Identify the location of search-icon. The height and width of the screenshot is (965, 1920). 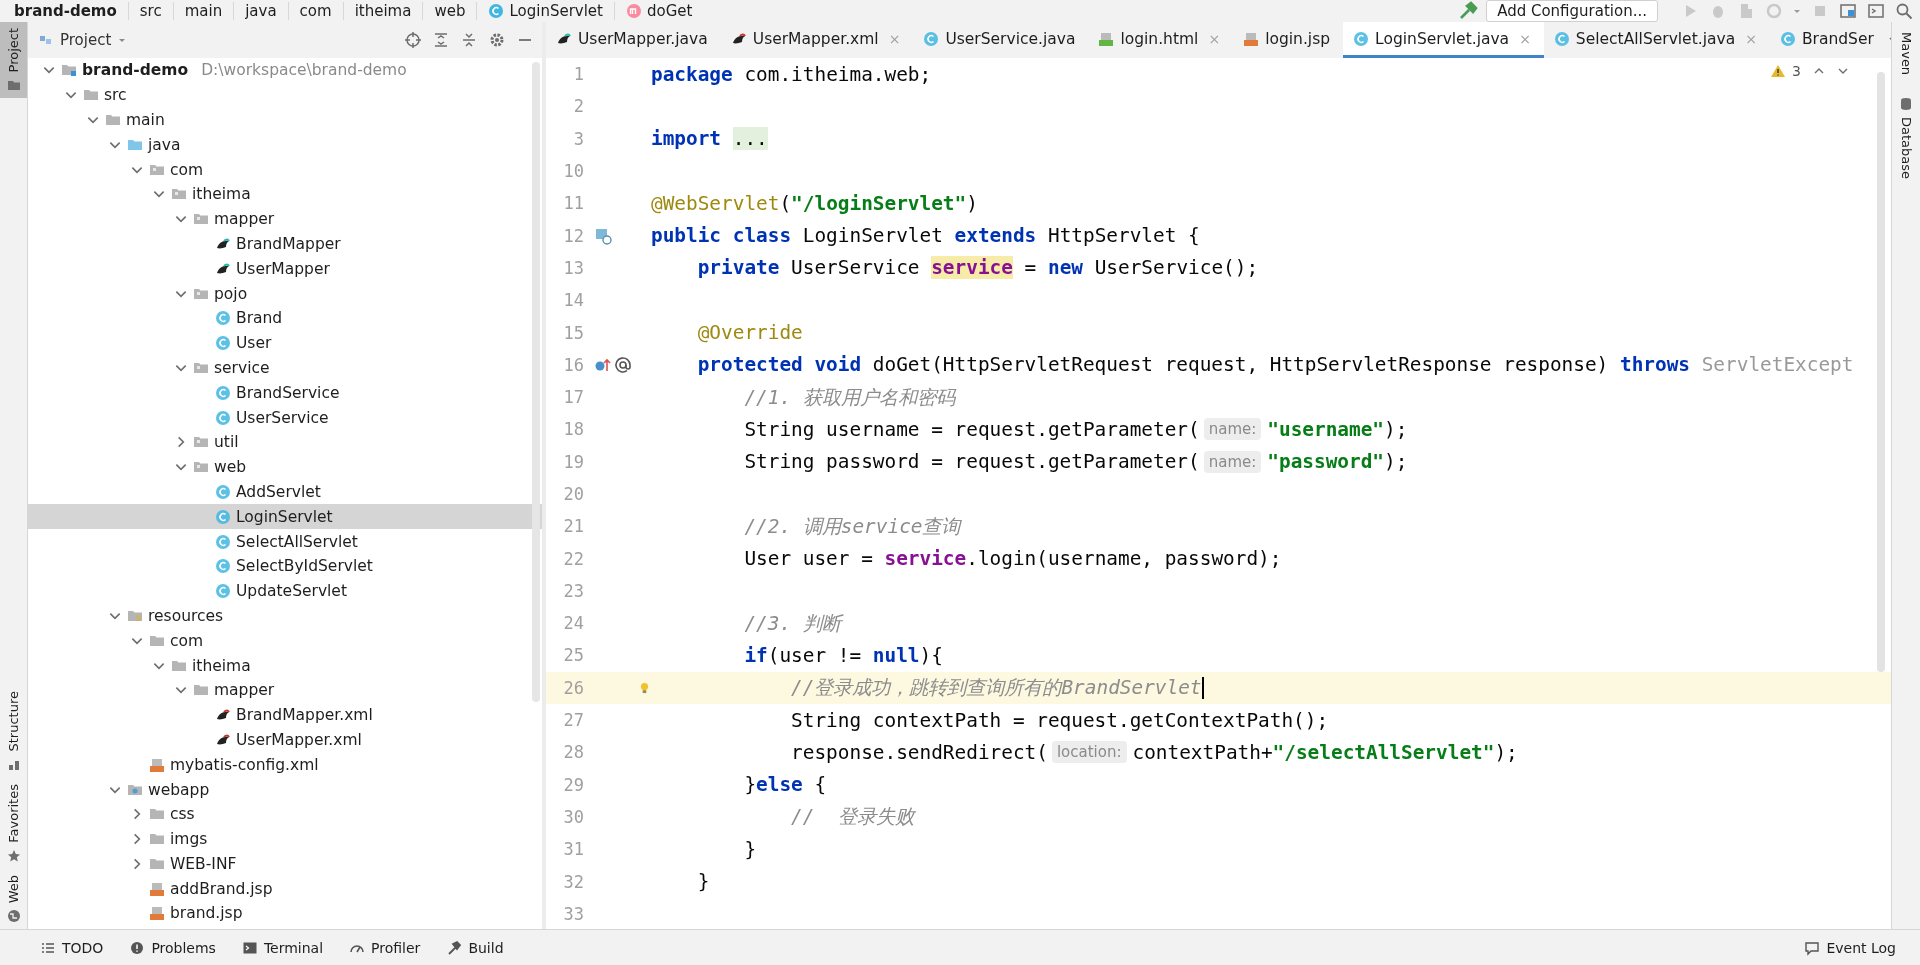
(1904, 11).